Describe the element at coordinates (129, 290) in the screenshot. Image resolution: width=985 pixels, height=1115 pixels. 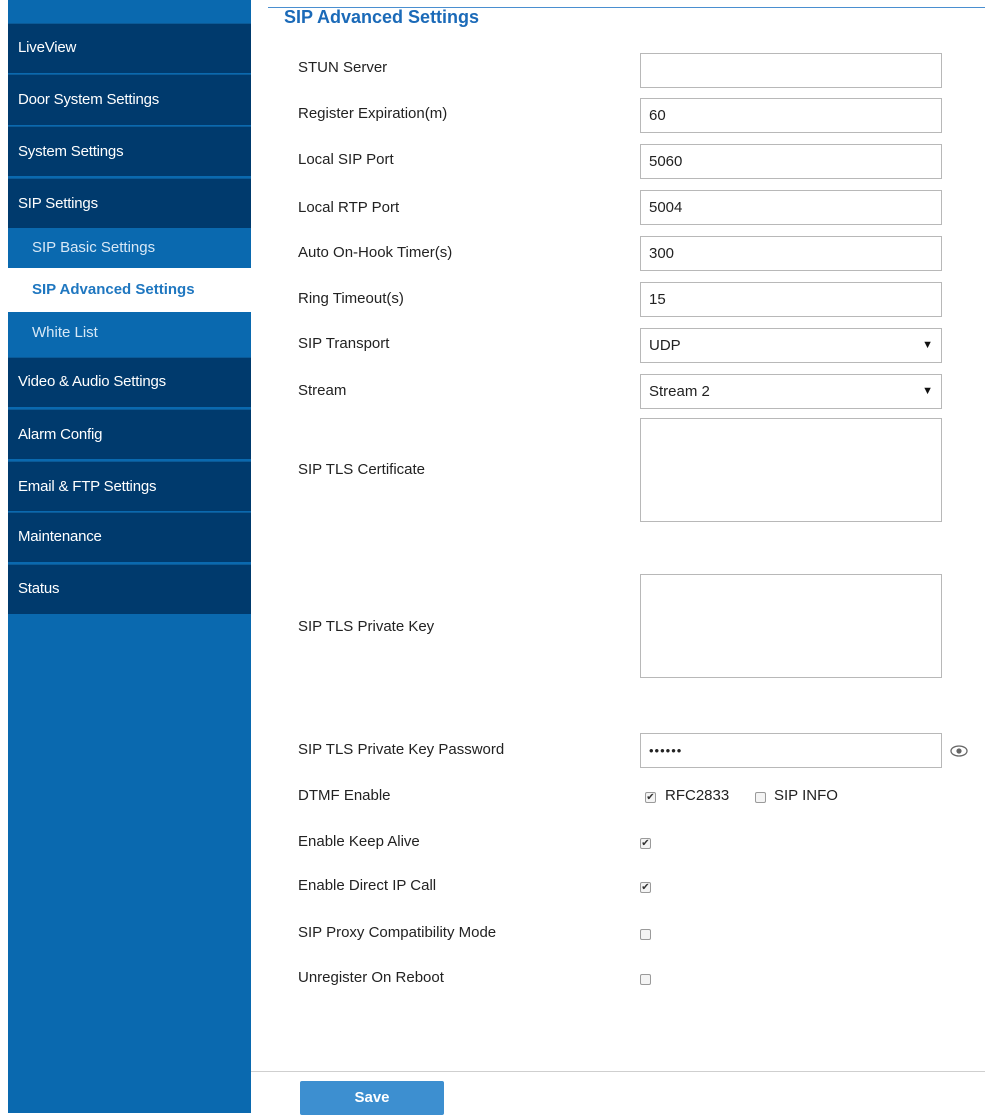
I see `sidebar-subitem-sip-advanced-settings: SIP Advanced Settings` at that location.